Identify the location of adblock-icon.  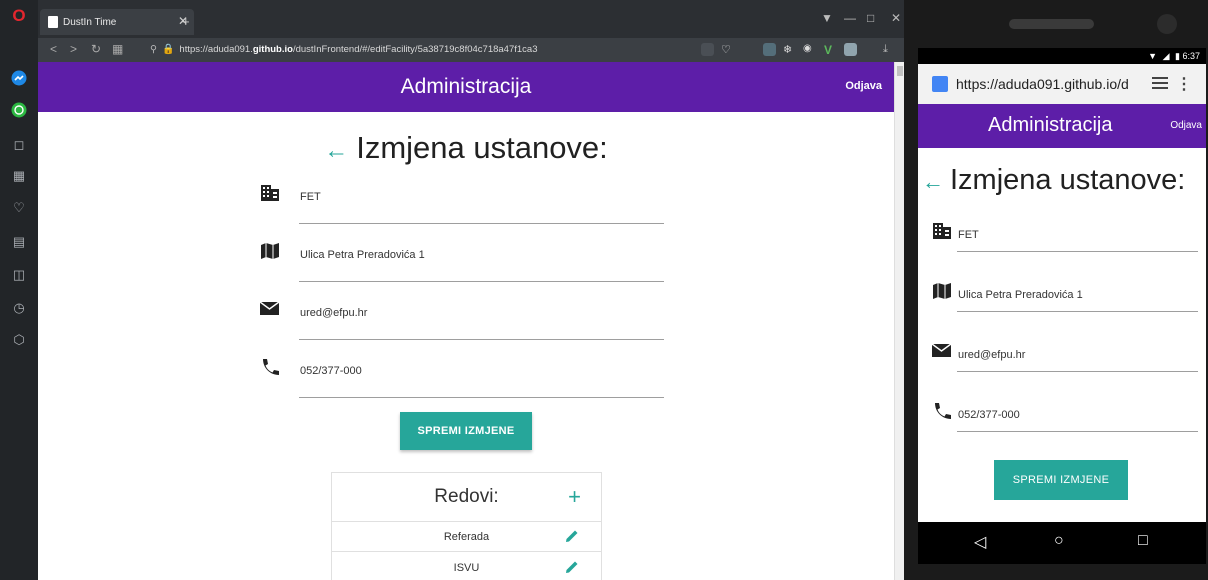
(707, 49).